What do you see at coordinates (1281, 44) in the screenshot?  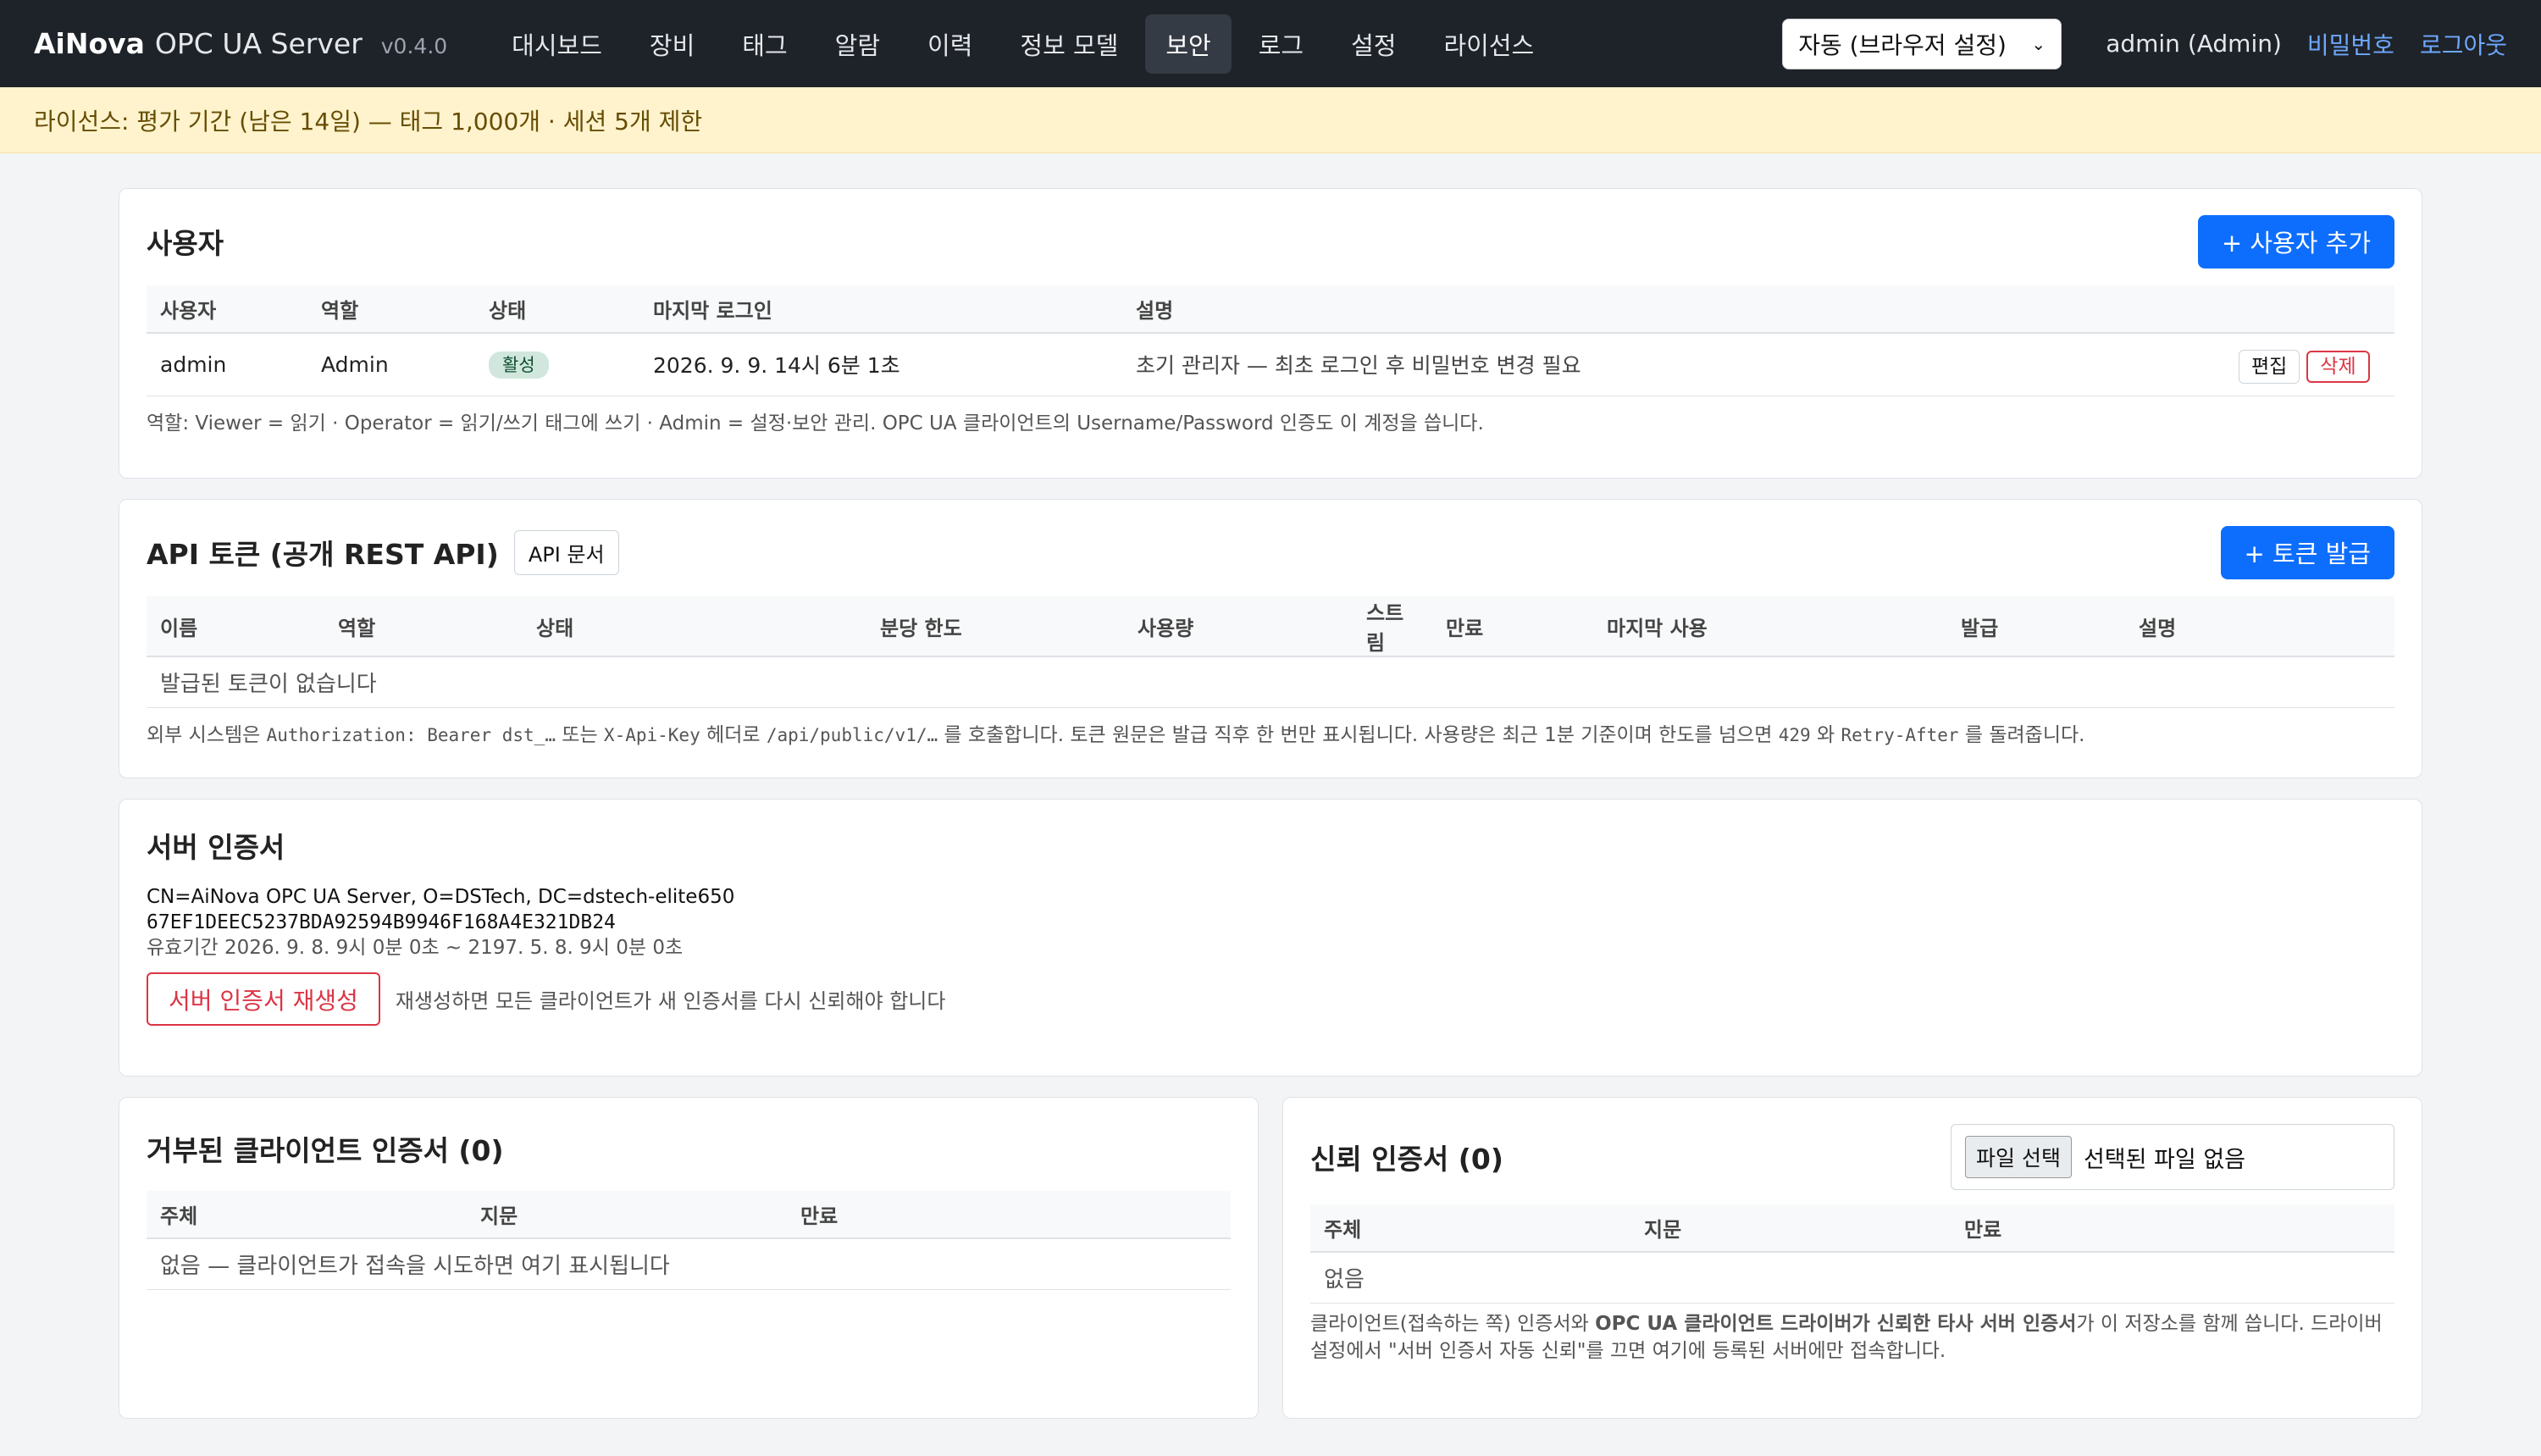 I see `nav-logs: 로그` at bounding box center [1281, 44].